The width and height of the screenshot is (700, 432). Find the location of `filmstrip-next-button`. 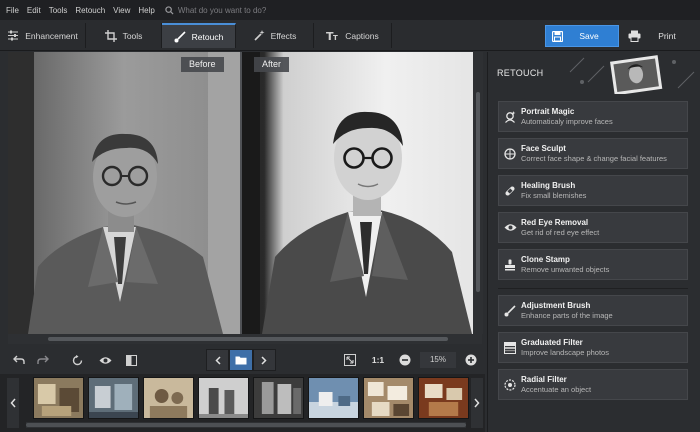

filmstrip-next-button is located at coordinates (477, 403).